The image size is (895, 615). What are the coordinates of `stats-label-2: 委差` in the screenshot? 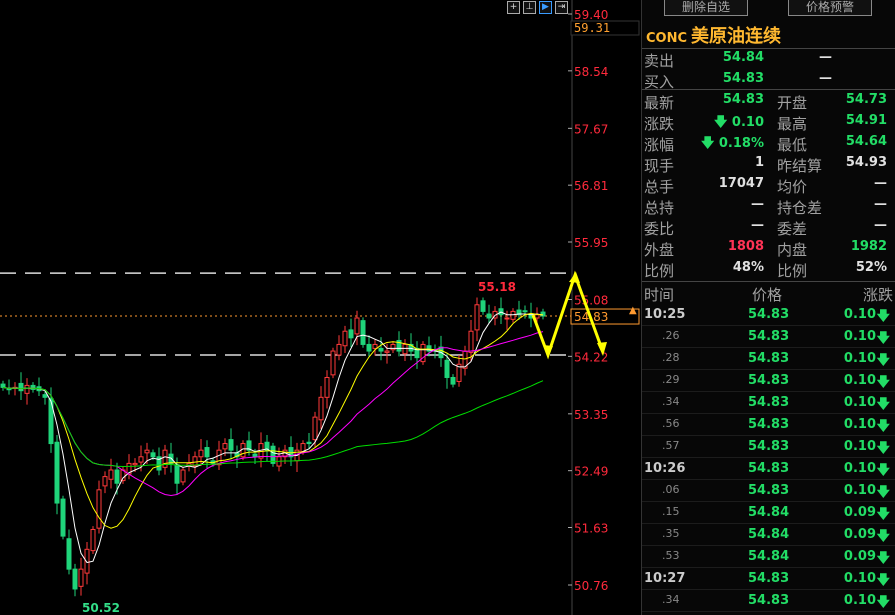 It's located at (792, 229).